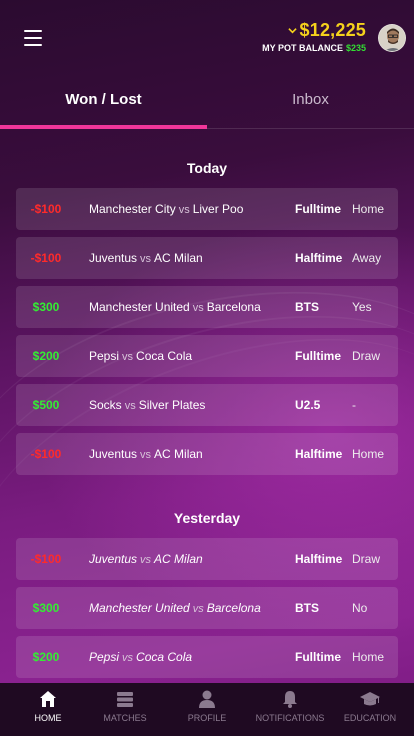  What do you see at coordinates (392, 38) in the screenshot?
I see `avatar` at bounding box center [392, 38].